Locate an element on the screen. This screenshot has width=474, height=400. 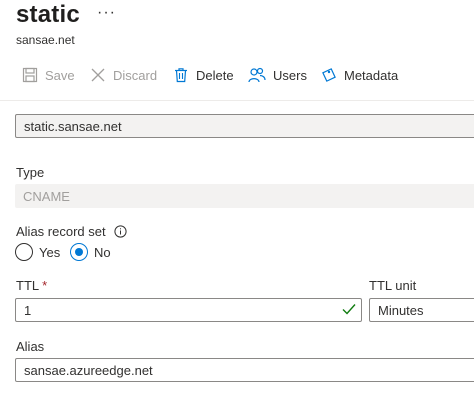
checkmark-icon is located at coordinates (349, 309).